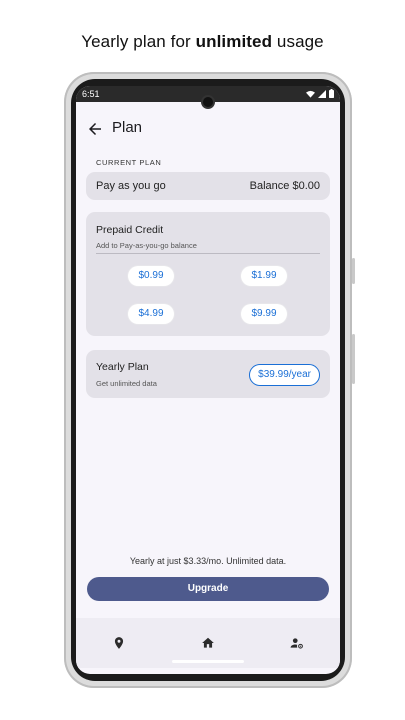 This screenshot has width=405, height=720. Describe the element at coordinates (119, 643) in the screenshot. I see `location-pin-icon` at that location.